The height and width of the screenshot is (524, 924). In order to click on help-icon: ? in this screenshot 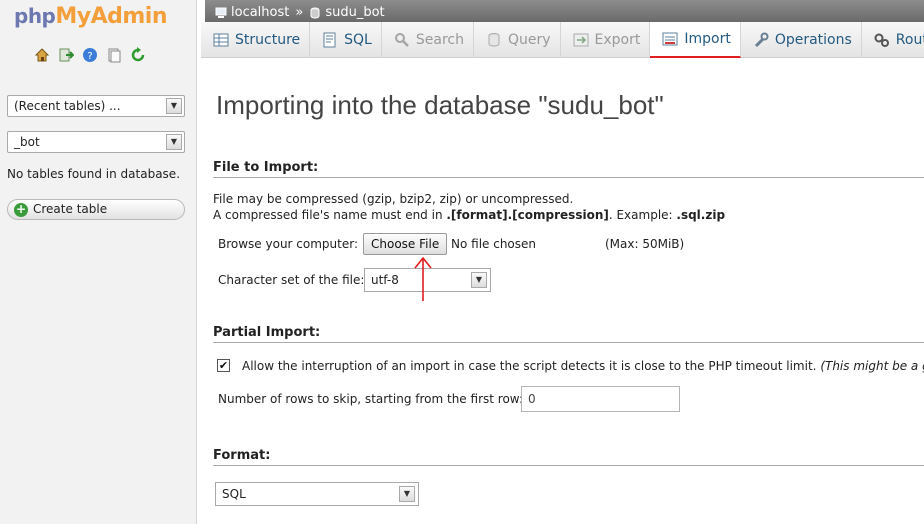, I will do `click(90, 55)`.